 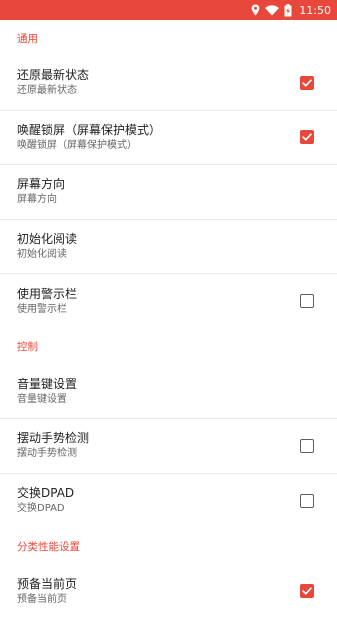 What do you see at coordinates (77, 145) in the screenshot?
I see `preference-summary: 唤醒锁屏（屏幕保护模式）` at bounding box center [77, 145].